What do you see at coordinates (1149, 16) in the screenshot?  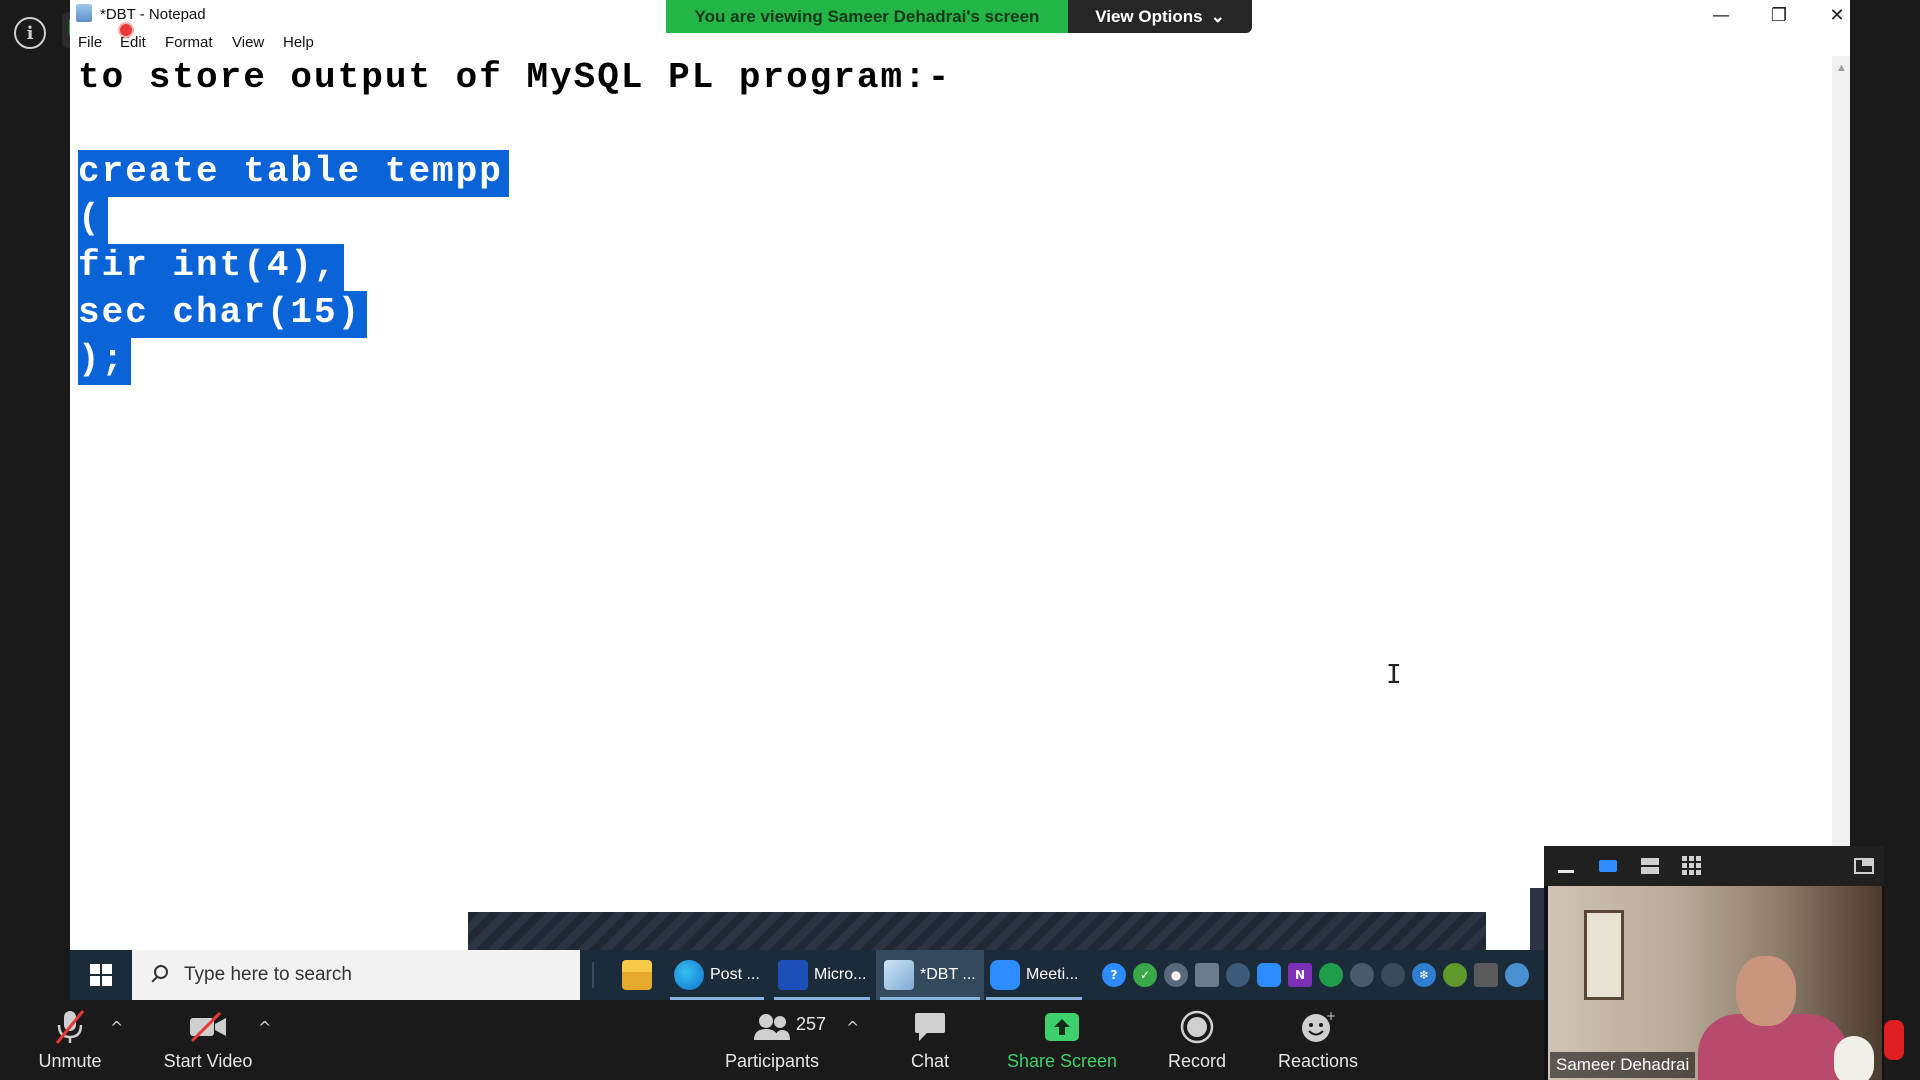 I see `view-options-label: View Options` at bounding box center [1149, 16].